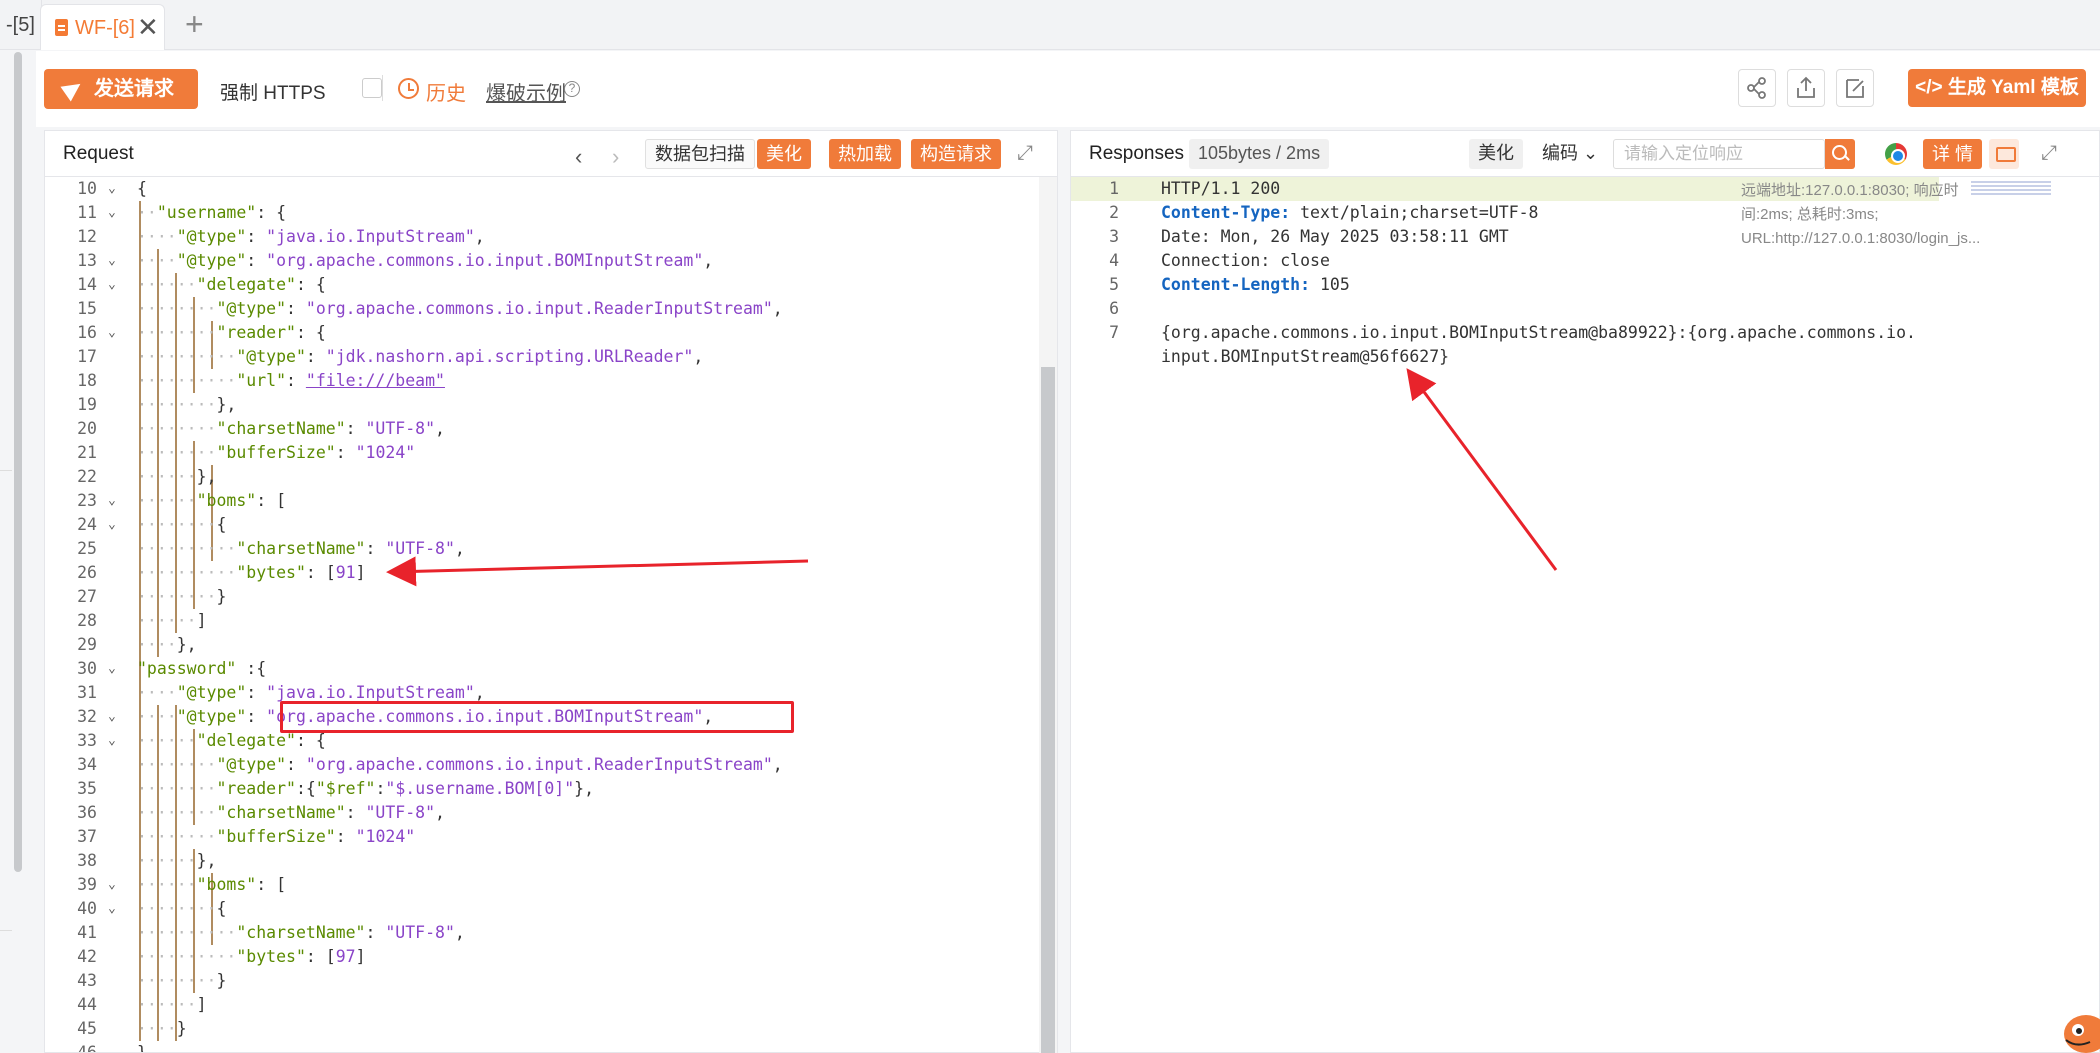 This screenshot has width=2100, height=1053. What do you see at coordinates (148, 27) in the screenshot?
I see `close-tab-icon: ✕` at bounding box center [148, 27].